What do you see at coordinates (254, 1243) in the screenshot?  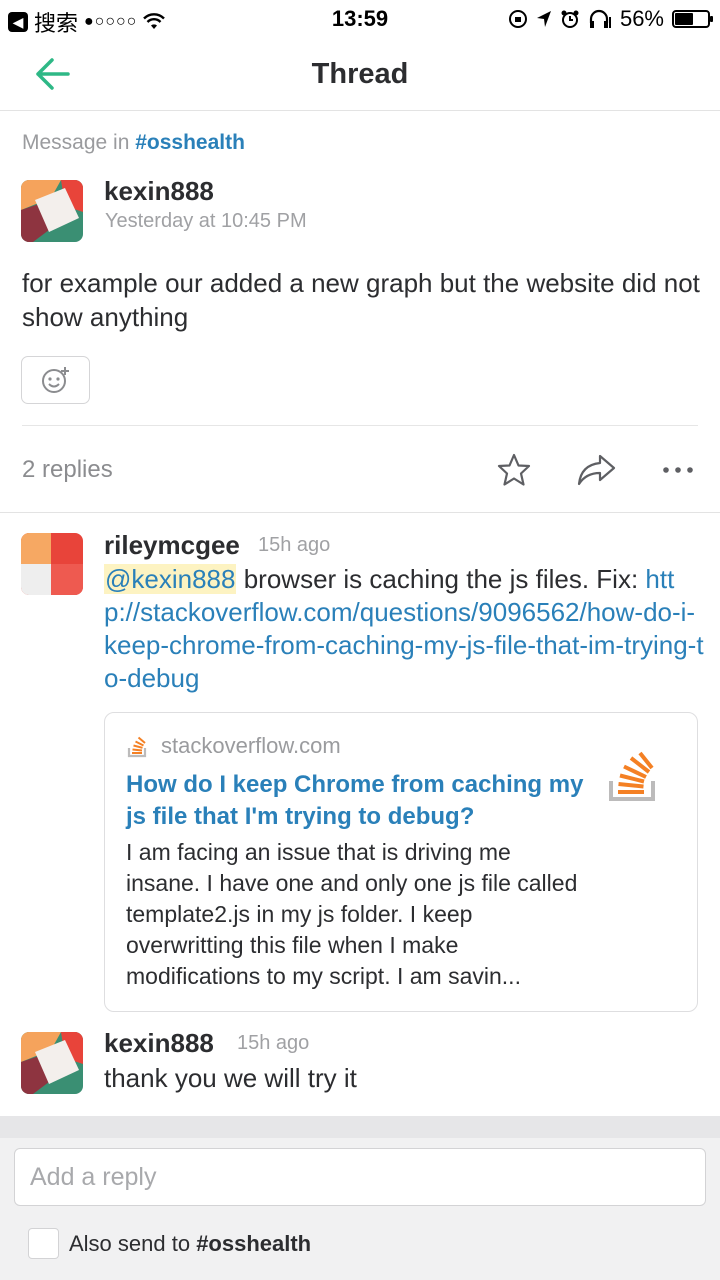 I see `also-send-channel: #osshealth` at bounding box center [254, 1243].